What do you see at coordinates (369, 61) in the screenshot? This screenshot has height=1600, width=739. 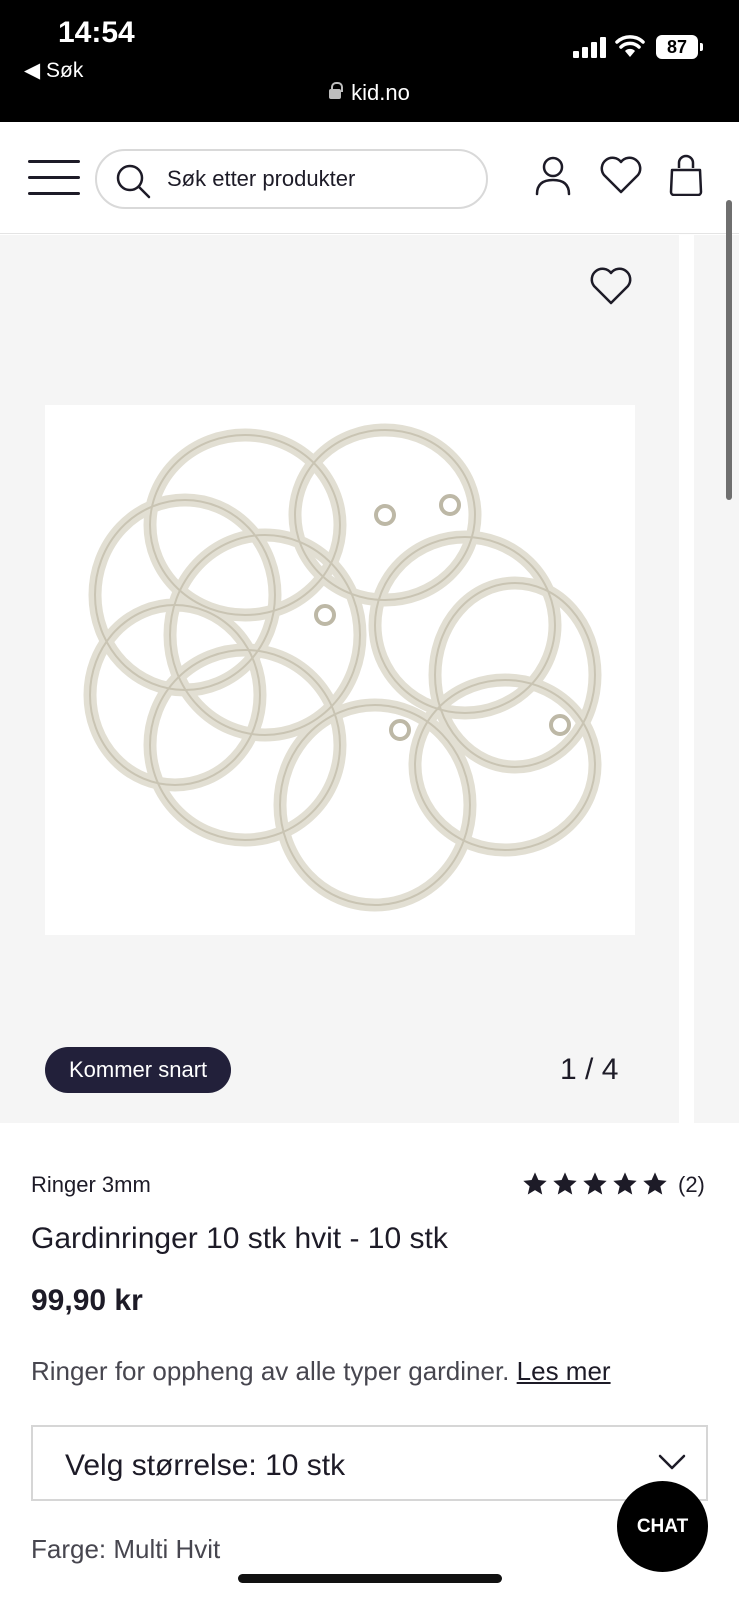 I see `status-bar: 14:54 ◀ Søk 87 kid.no` at bounding box center [369, 61].